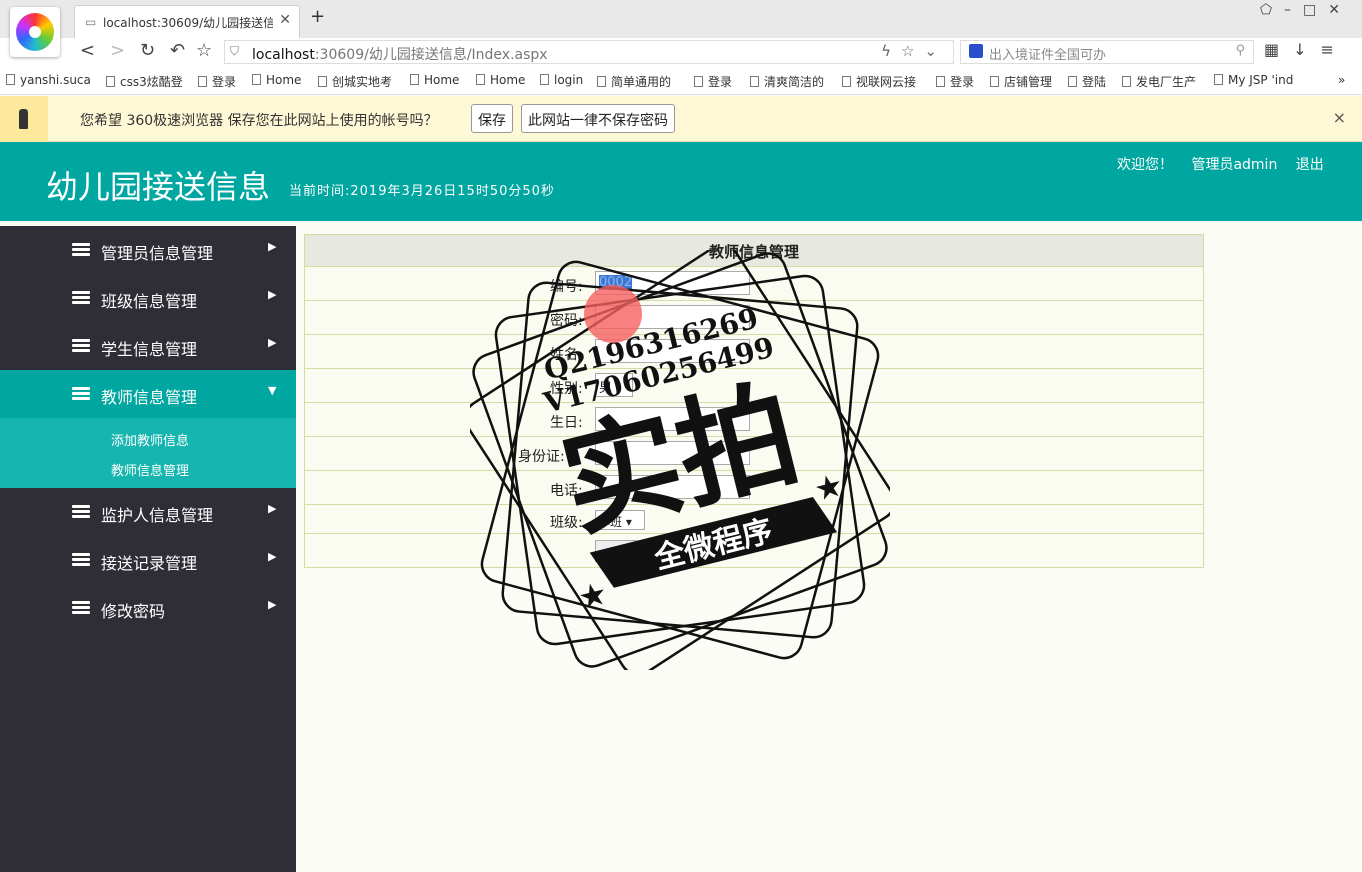 This screenshot has width=1362, height=872. What do you see at coordinates (672, 419) in the screenshot?
I see `birthday-field` at bounding box center [672, 419].